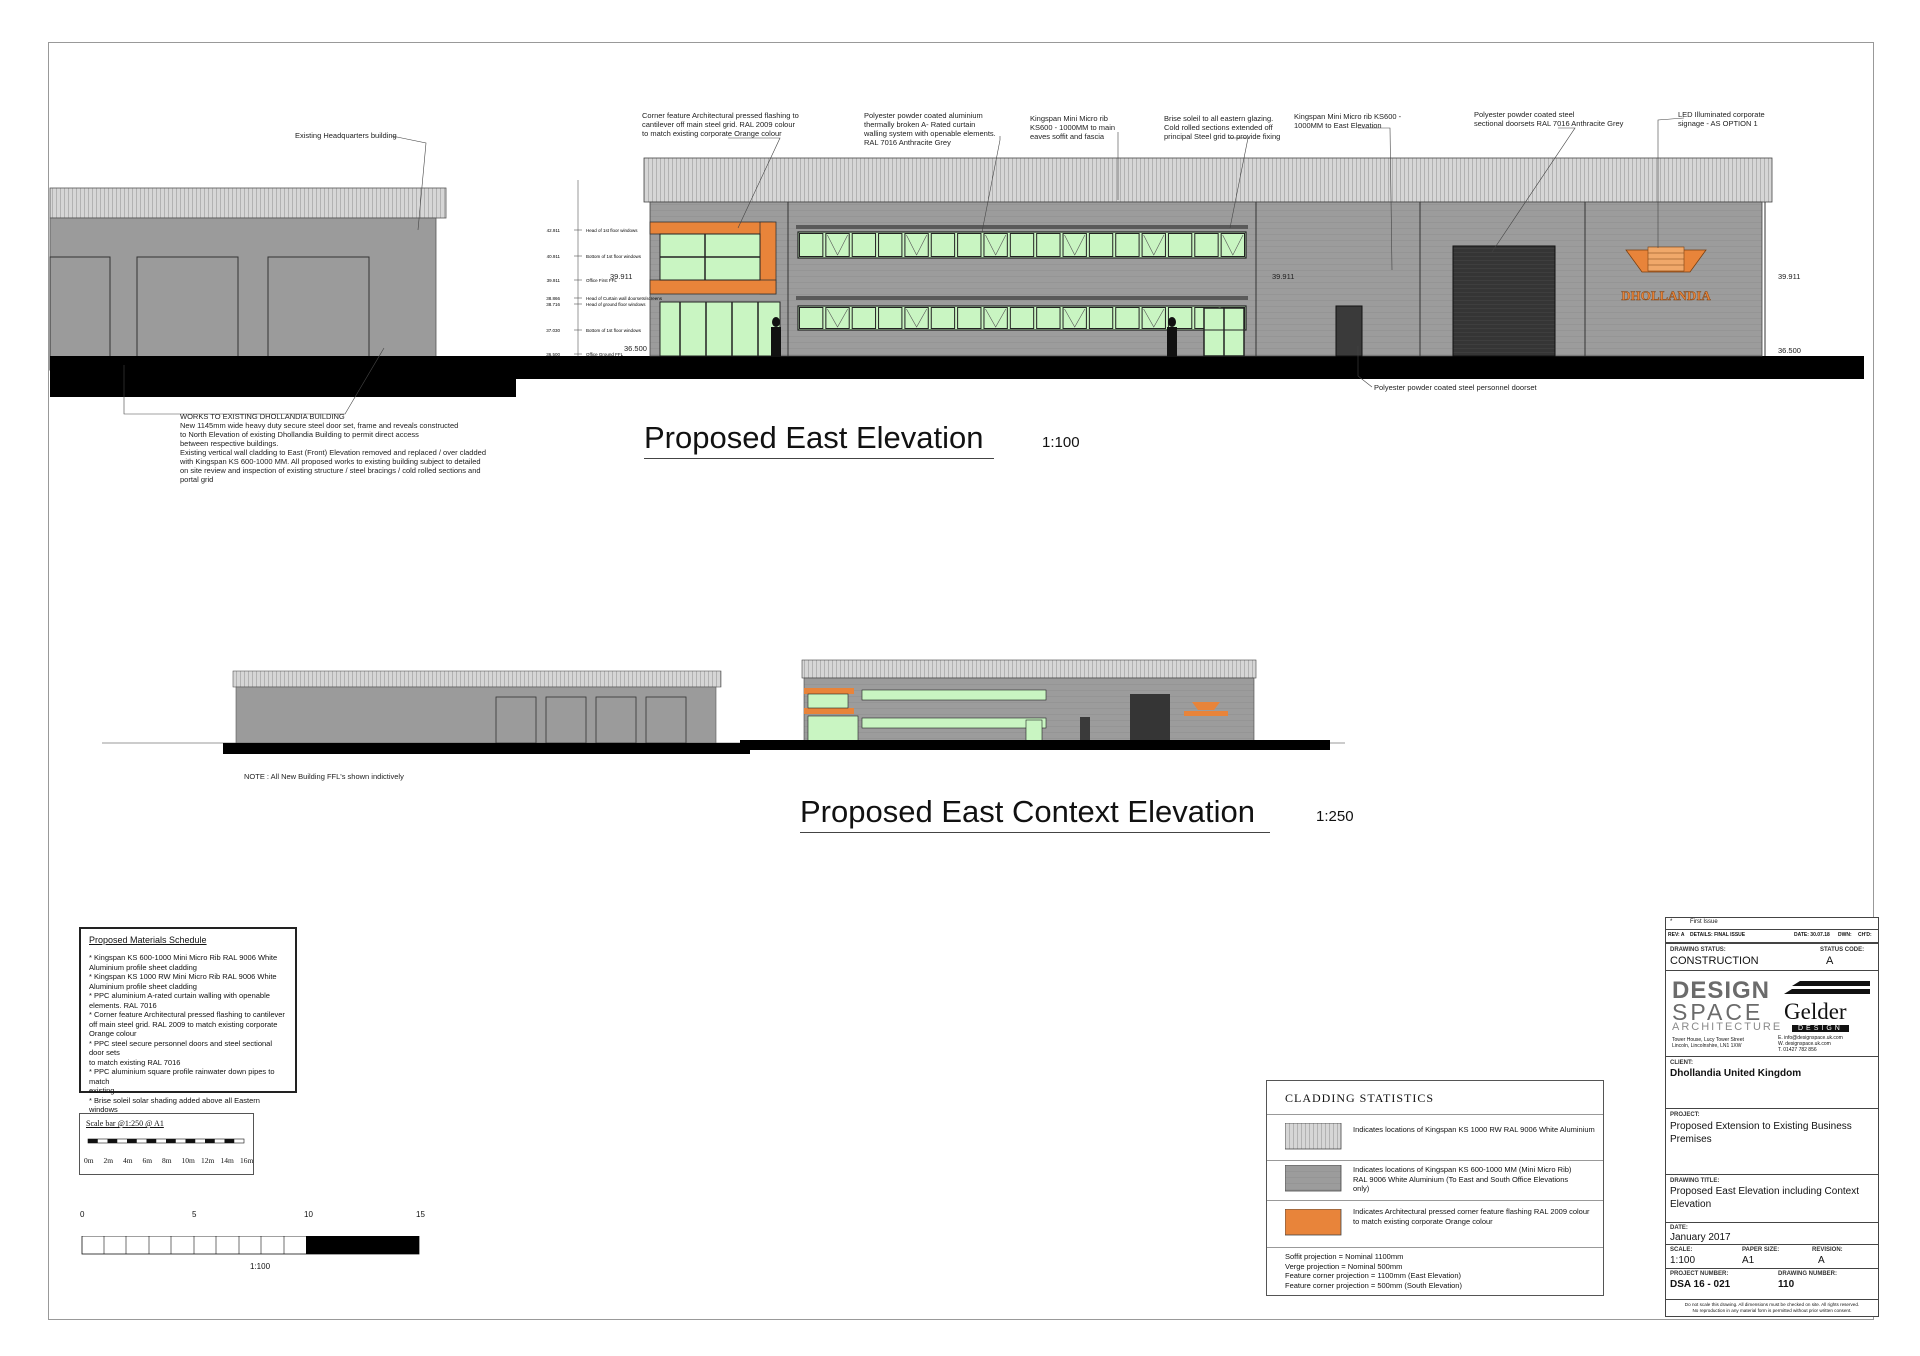 The width and height of the screenshot is (1920, 1356). I want to click on scalebar-large-label: 1:100, so click(260, 1266).